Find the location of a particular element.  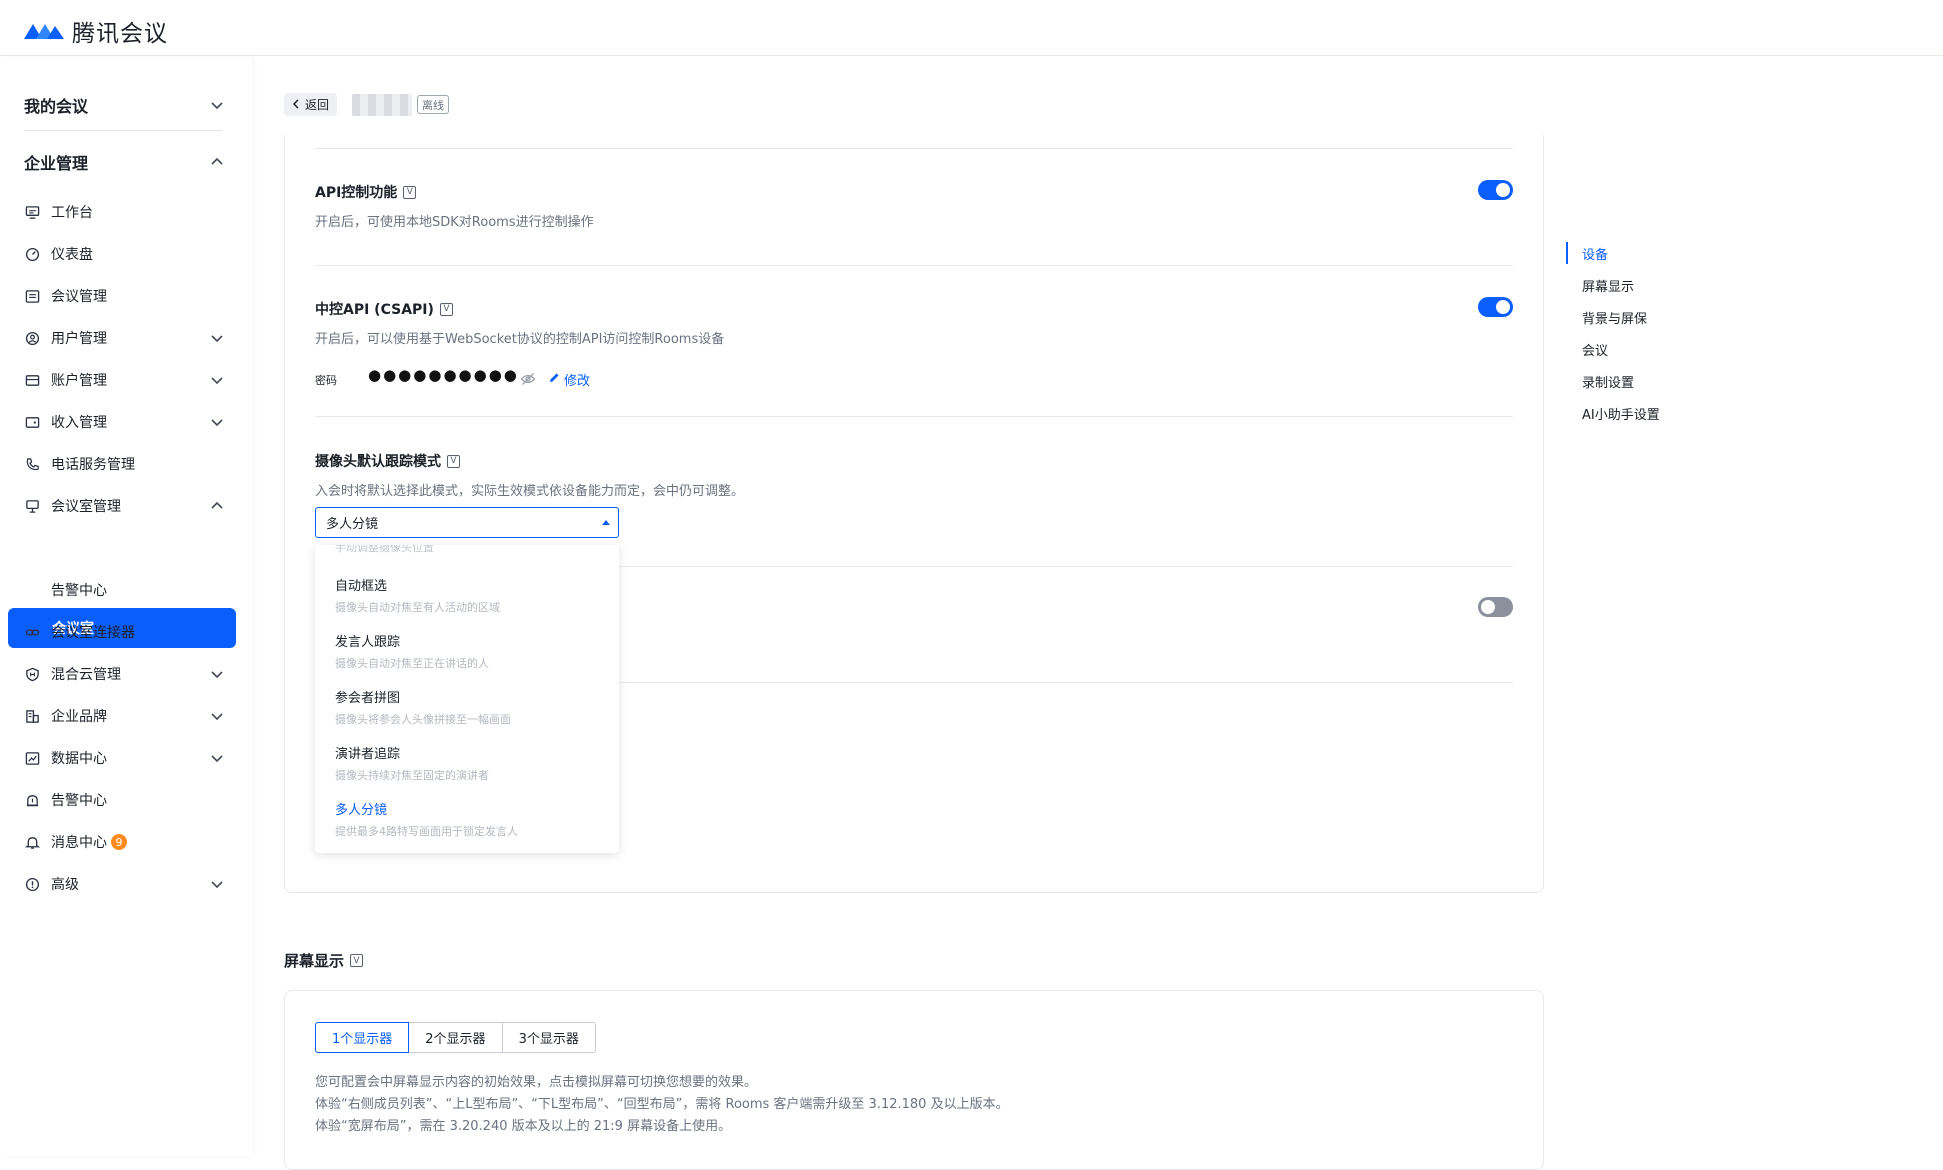

sidebar-item-enterprise-brand: 企业品牌 is located at coordinates (124, 716).